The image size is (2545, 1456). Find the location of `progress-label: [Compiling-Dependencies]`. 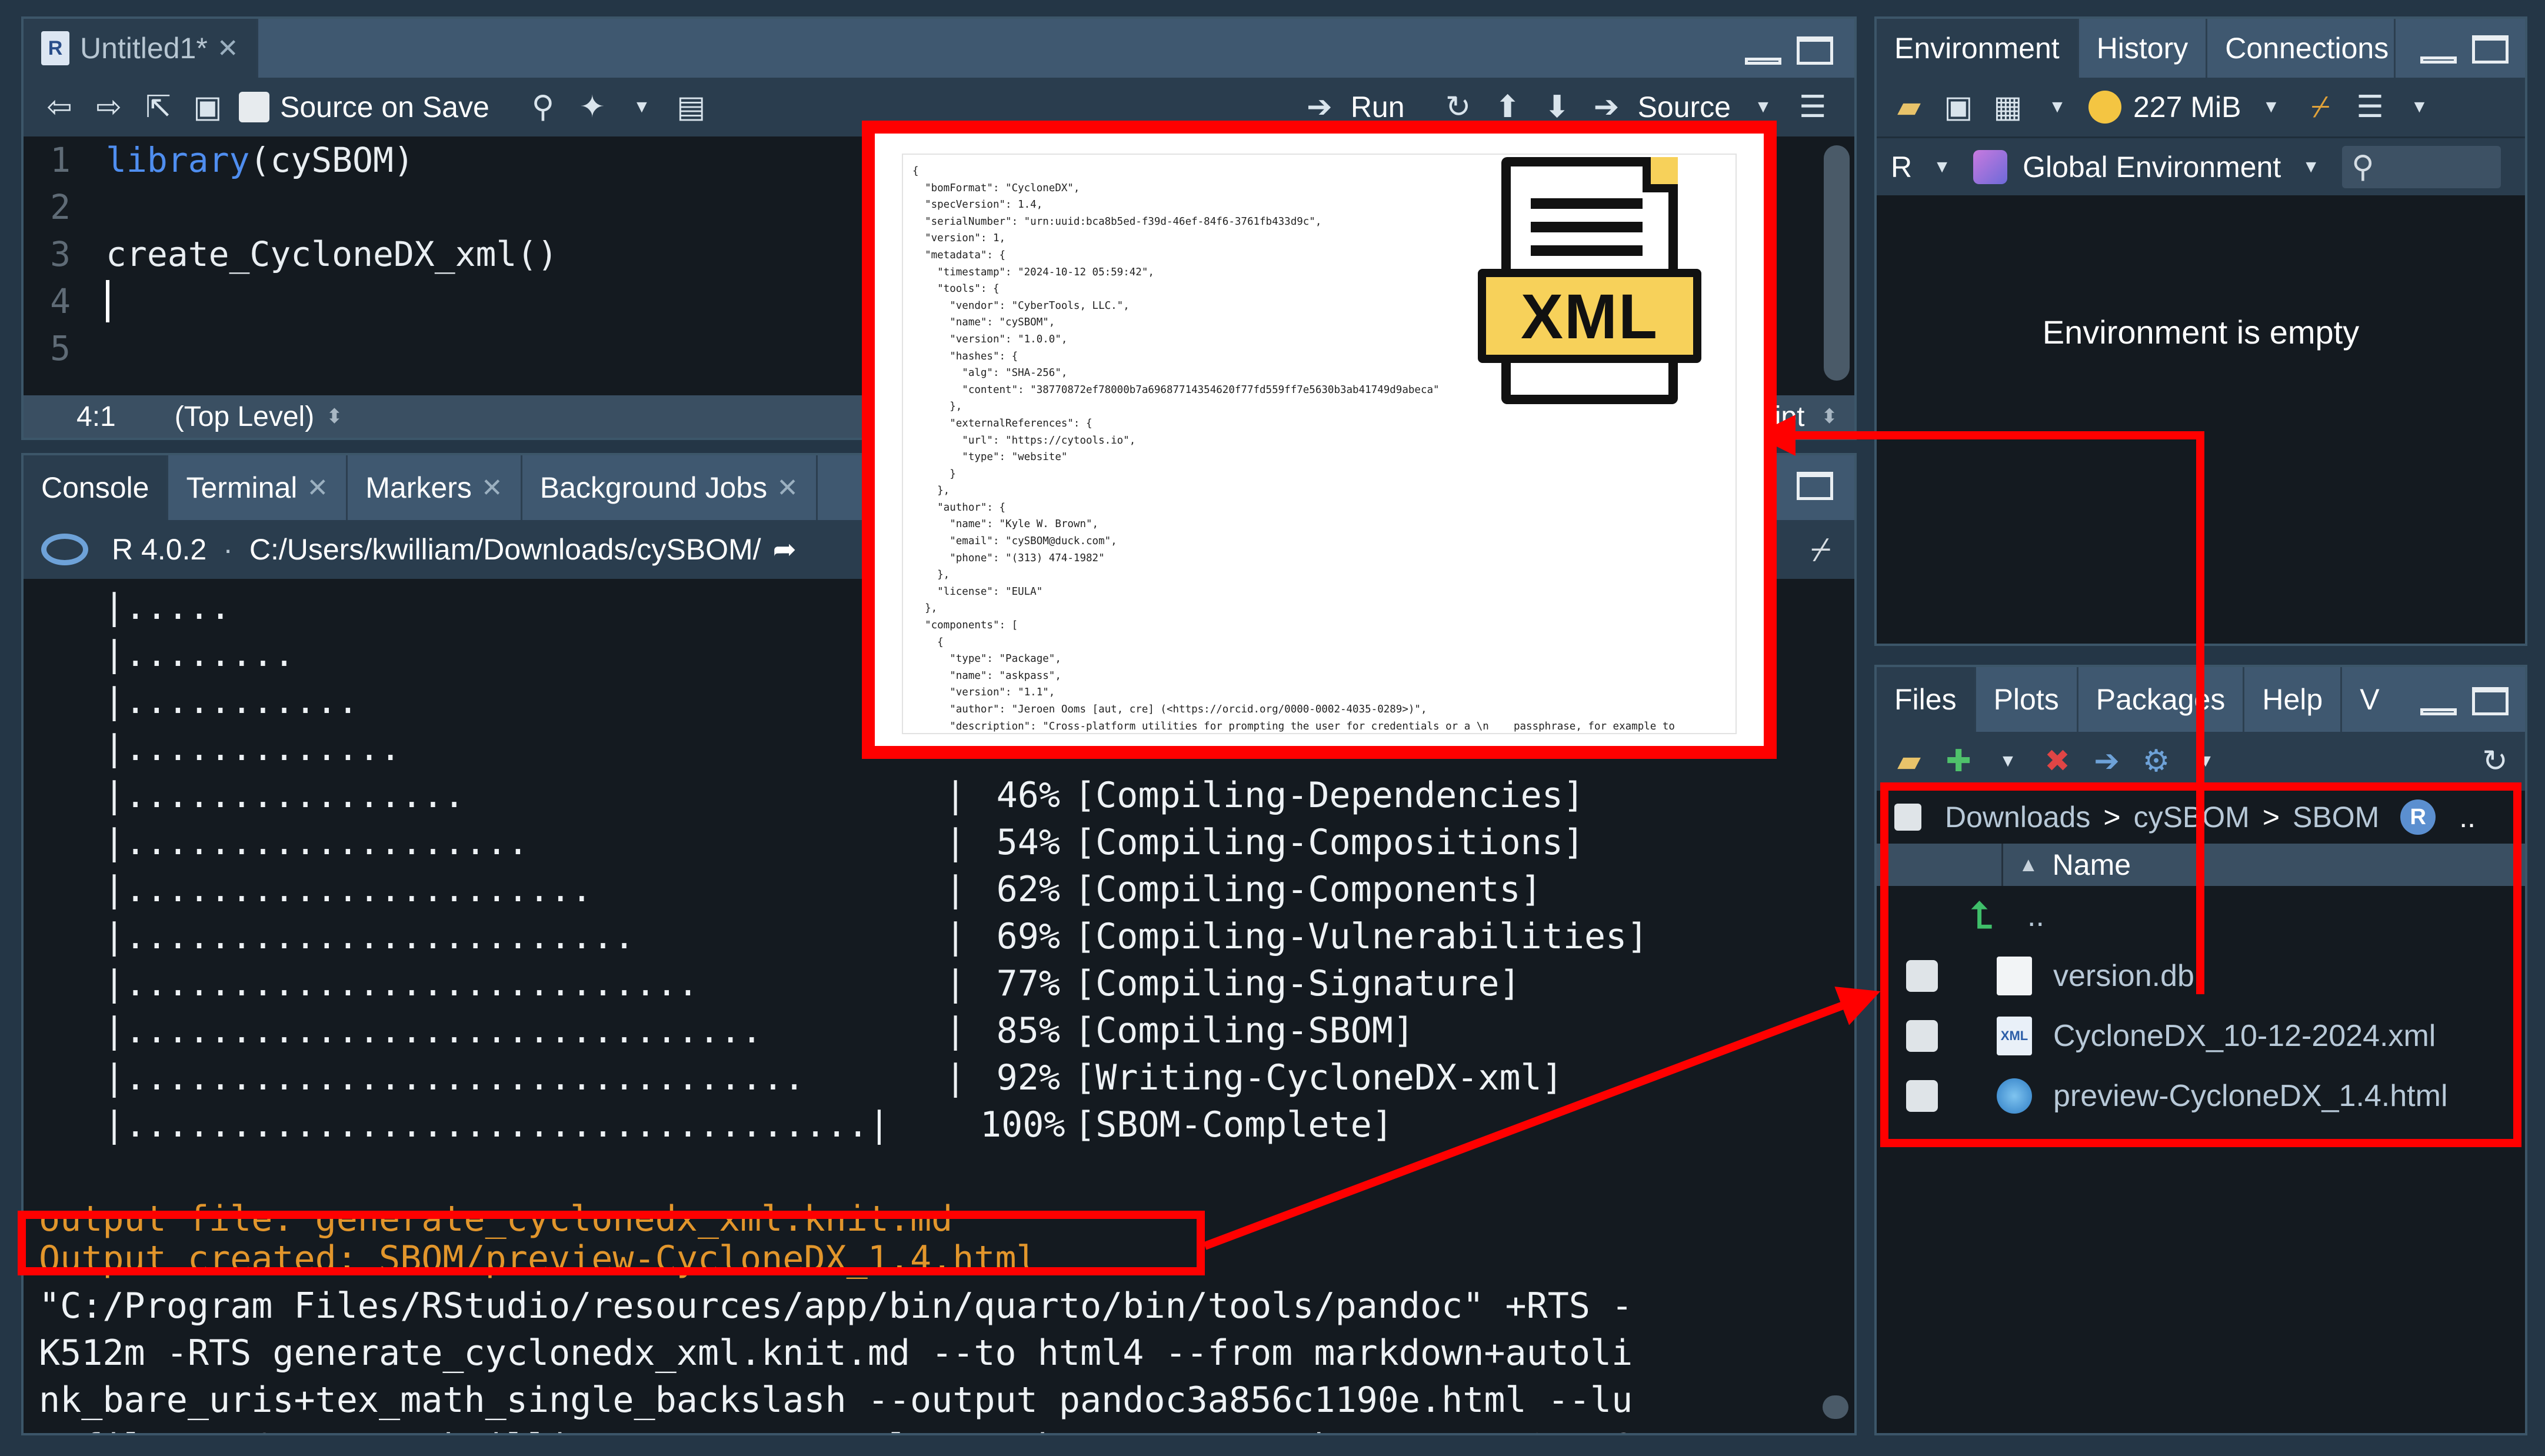

progress-label: [Compiling-Dependencies] is located at coordinates (1329, 795).